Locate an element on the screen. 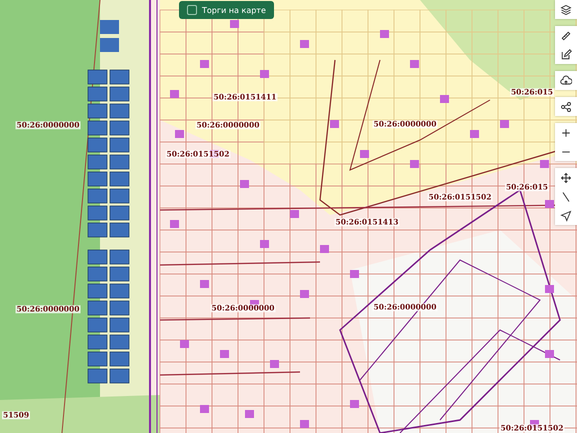 The width and height of the screenshot is (577, 433). cloud-upload-button is located at coordinates (566, 80).